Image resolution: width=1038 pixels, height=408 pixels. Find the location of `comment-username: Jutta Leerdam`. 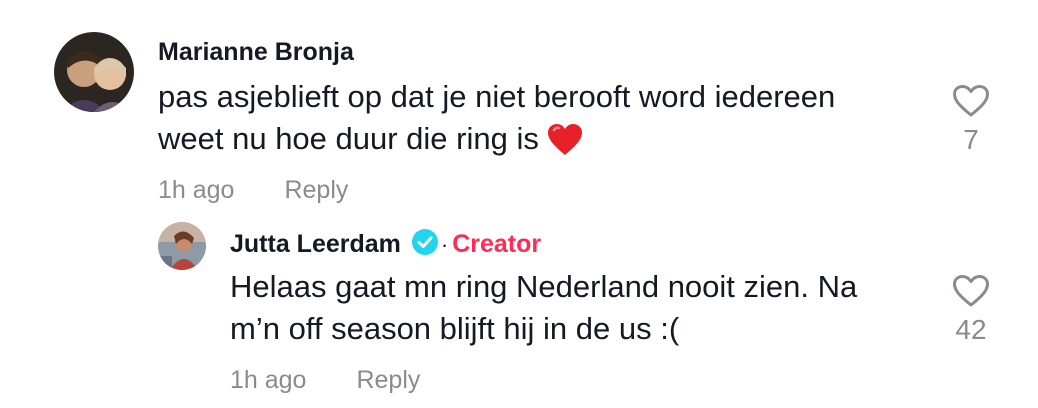

comment-username: Jutta Leerdam is located at coordinates (315, 244).